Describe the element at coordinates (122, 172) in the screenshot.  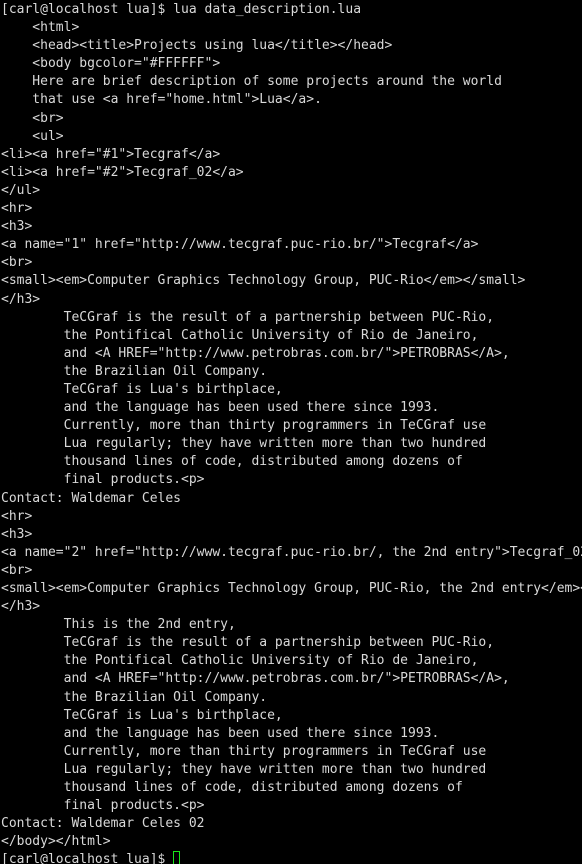
I see `terminal-output-line: <li><a href="#2">Tecgraf_02</a>` at that location.